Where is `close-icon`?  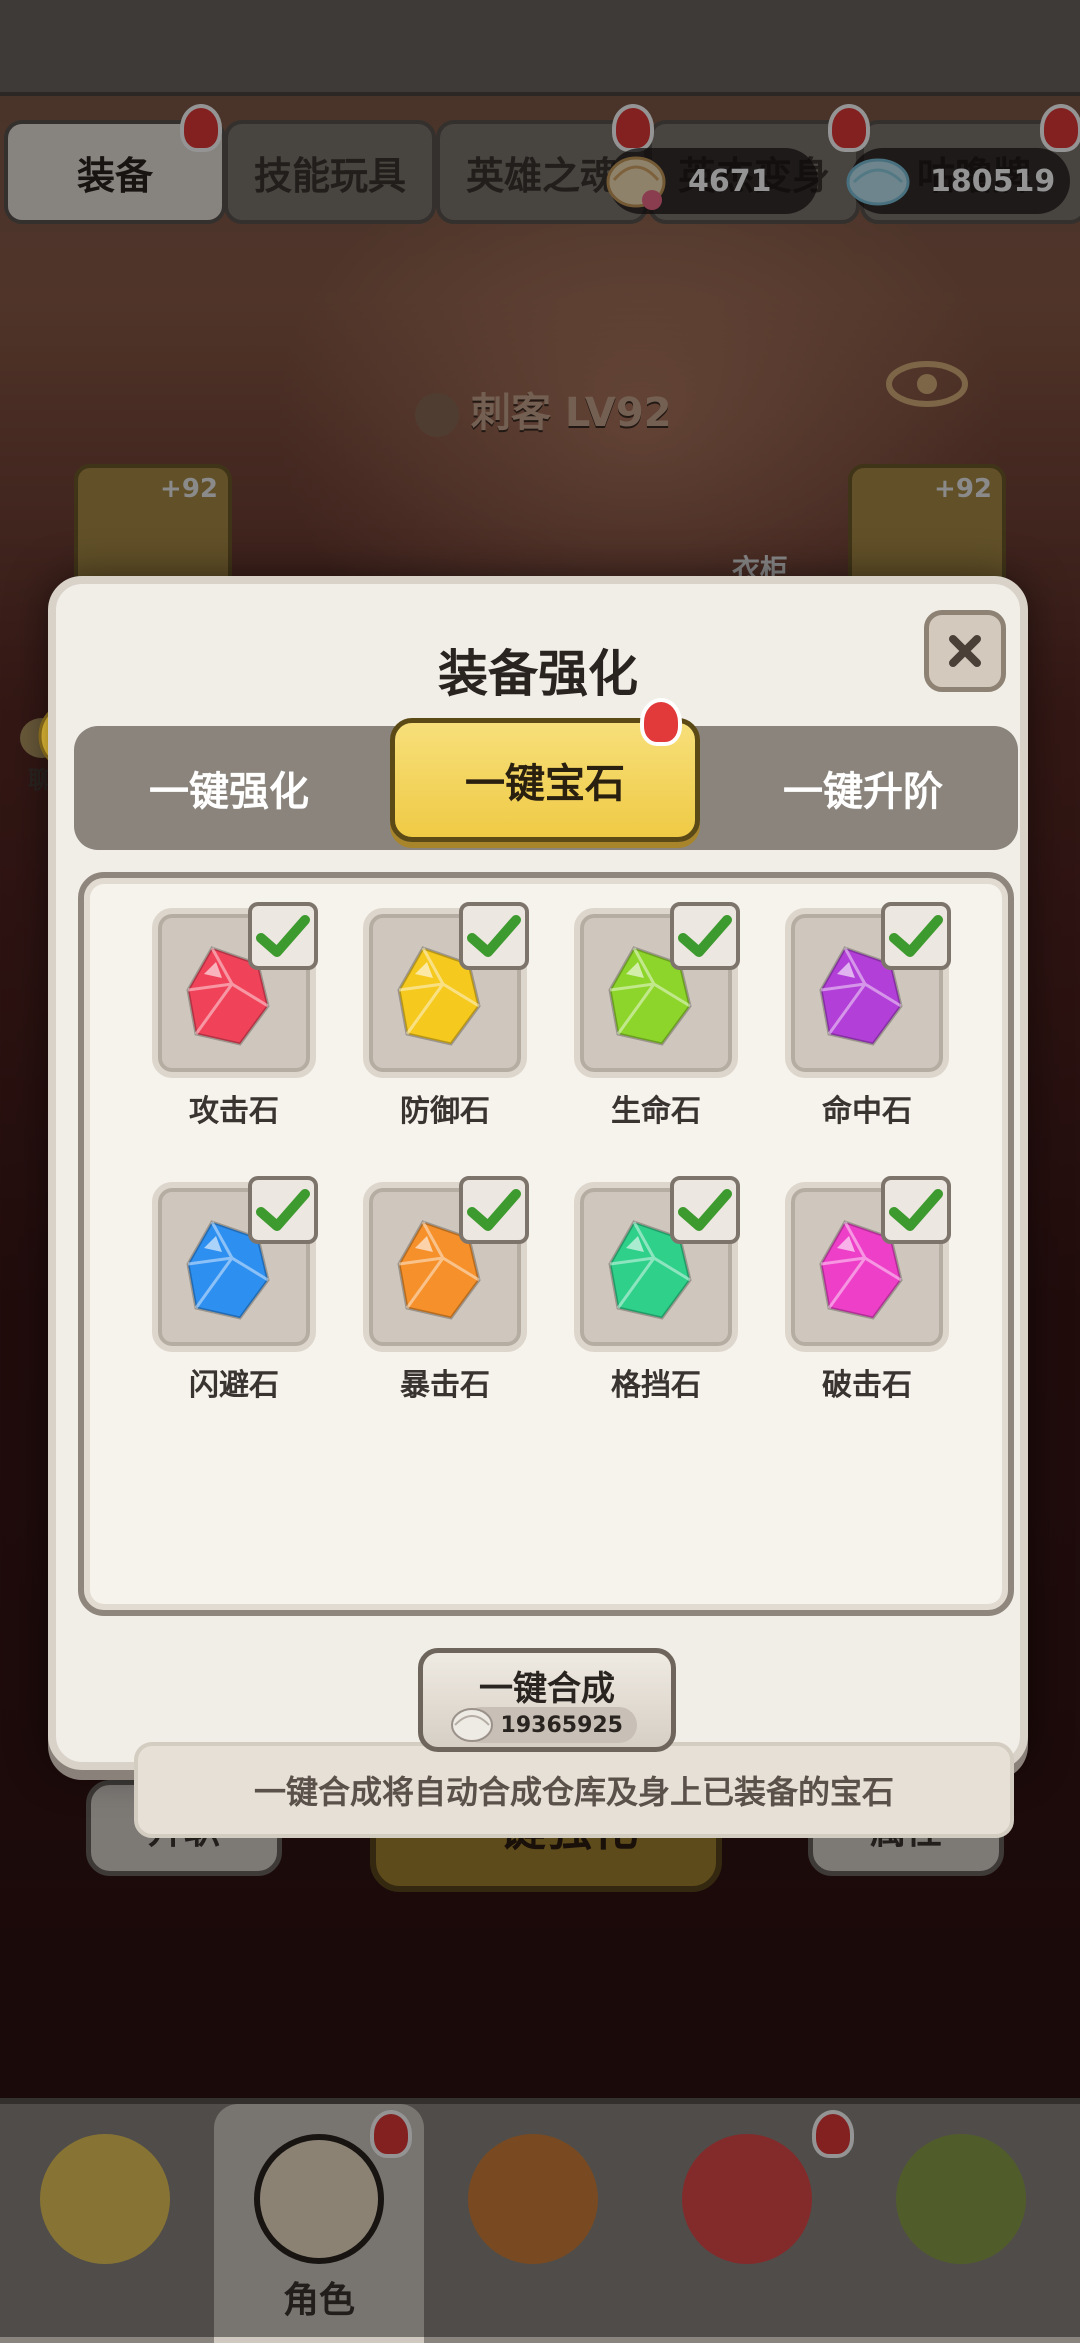 close-icon is located at coordinates (965, 651).